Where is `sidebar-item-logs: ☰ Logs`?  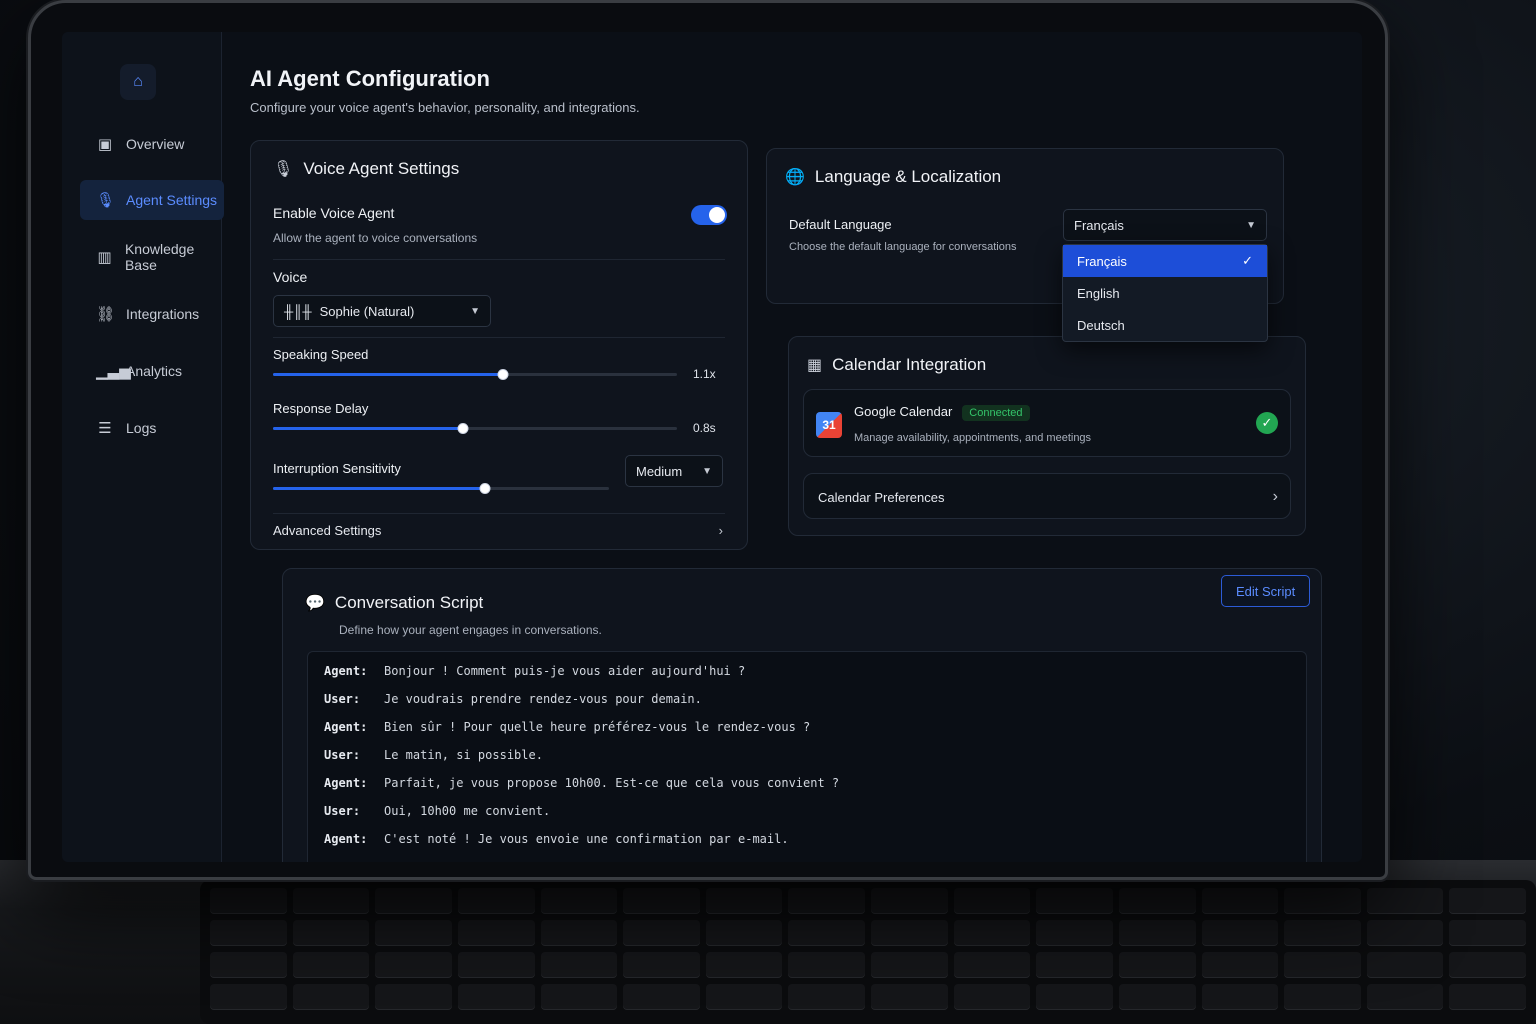
sidebar-item-logs: ☰ Logs is located at coordinates (152, 428).